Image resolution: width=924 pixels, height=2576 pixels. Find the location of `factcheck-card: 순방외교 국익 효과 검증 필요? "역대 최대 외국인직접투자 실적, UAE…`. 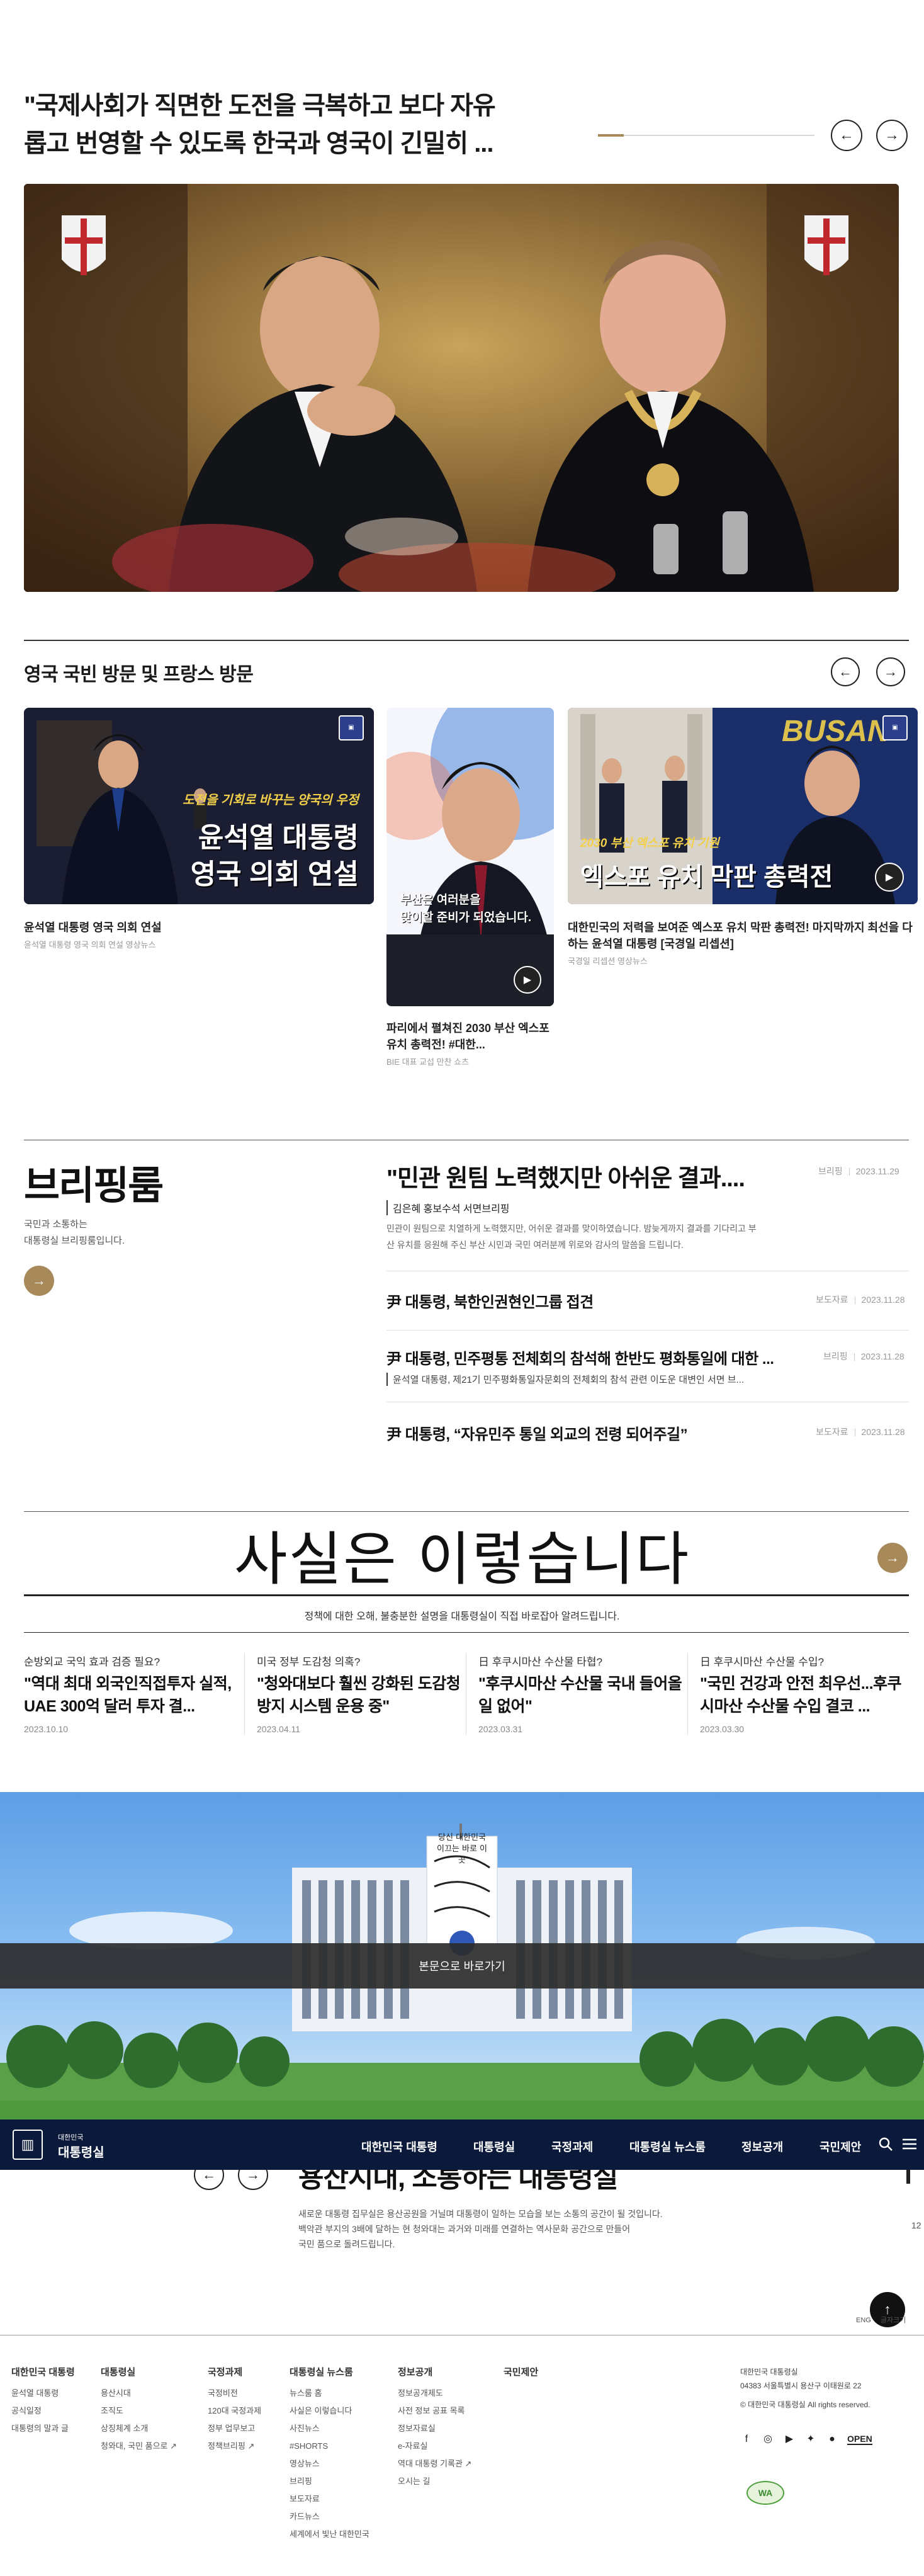

factcheck-card: 순방외교 국익 효과 검증 필요? "역대 최대 외국인직접투자 실적, UAE… is located at coordinates (128, 1693).